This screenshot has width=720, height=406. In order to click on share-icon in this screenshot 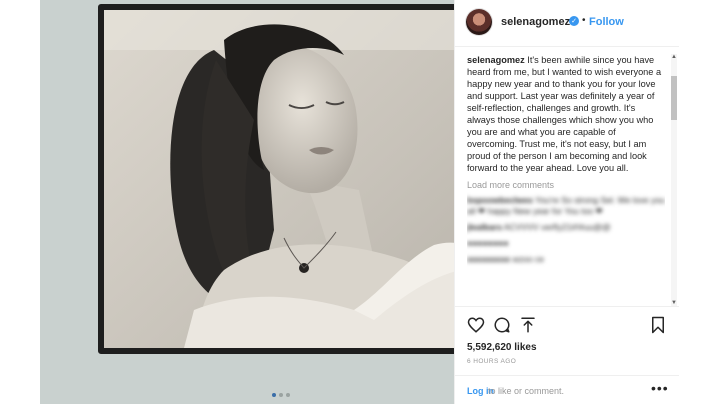, I will do `click(529, 326)`.